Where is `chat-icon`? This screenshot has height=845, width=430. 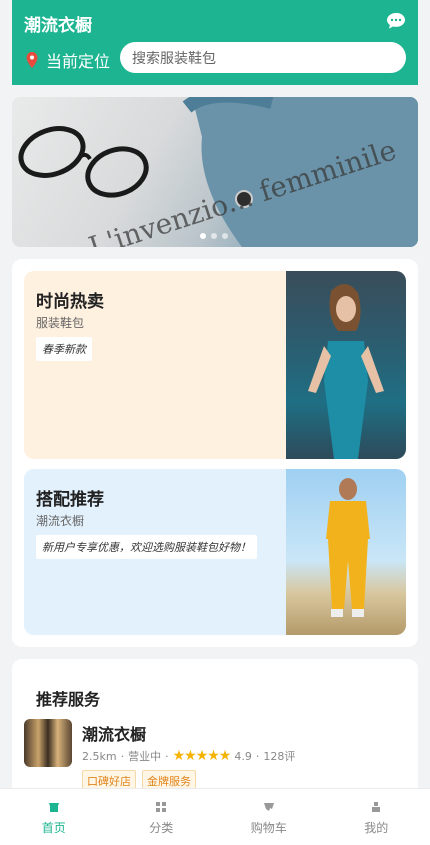
chat-icon is located at coordinates (396, 21).